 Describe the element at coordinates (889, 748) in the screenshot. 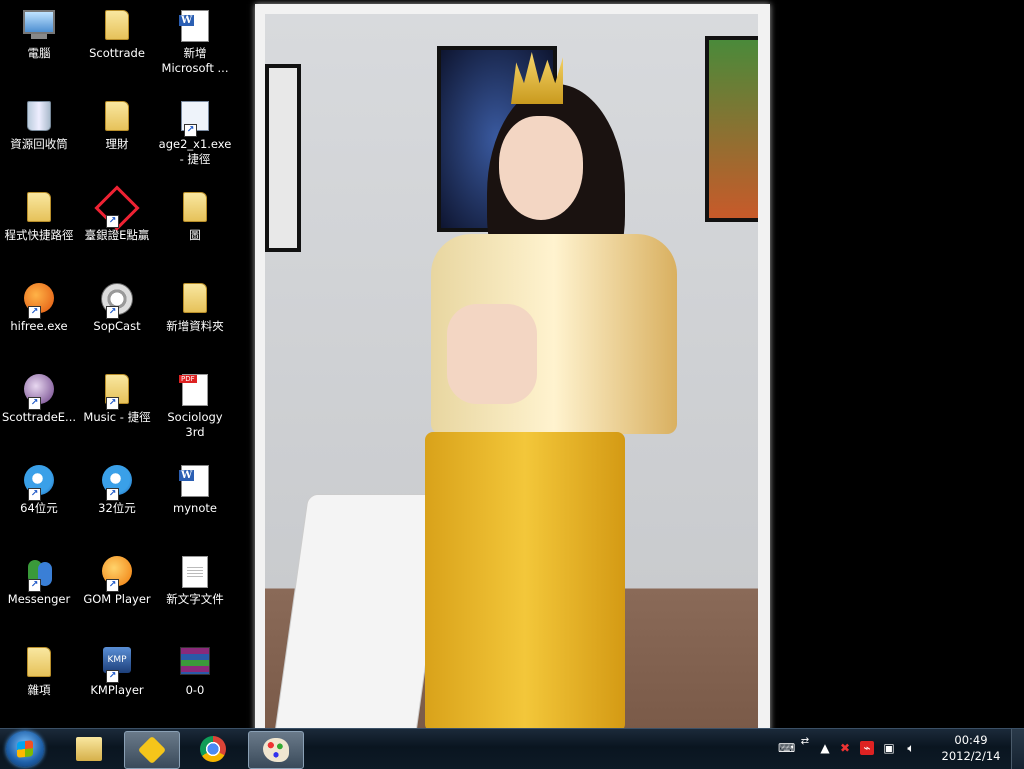

I see `network-icon: ▣` at that location.